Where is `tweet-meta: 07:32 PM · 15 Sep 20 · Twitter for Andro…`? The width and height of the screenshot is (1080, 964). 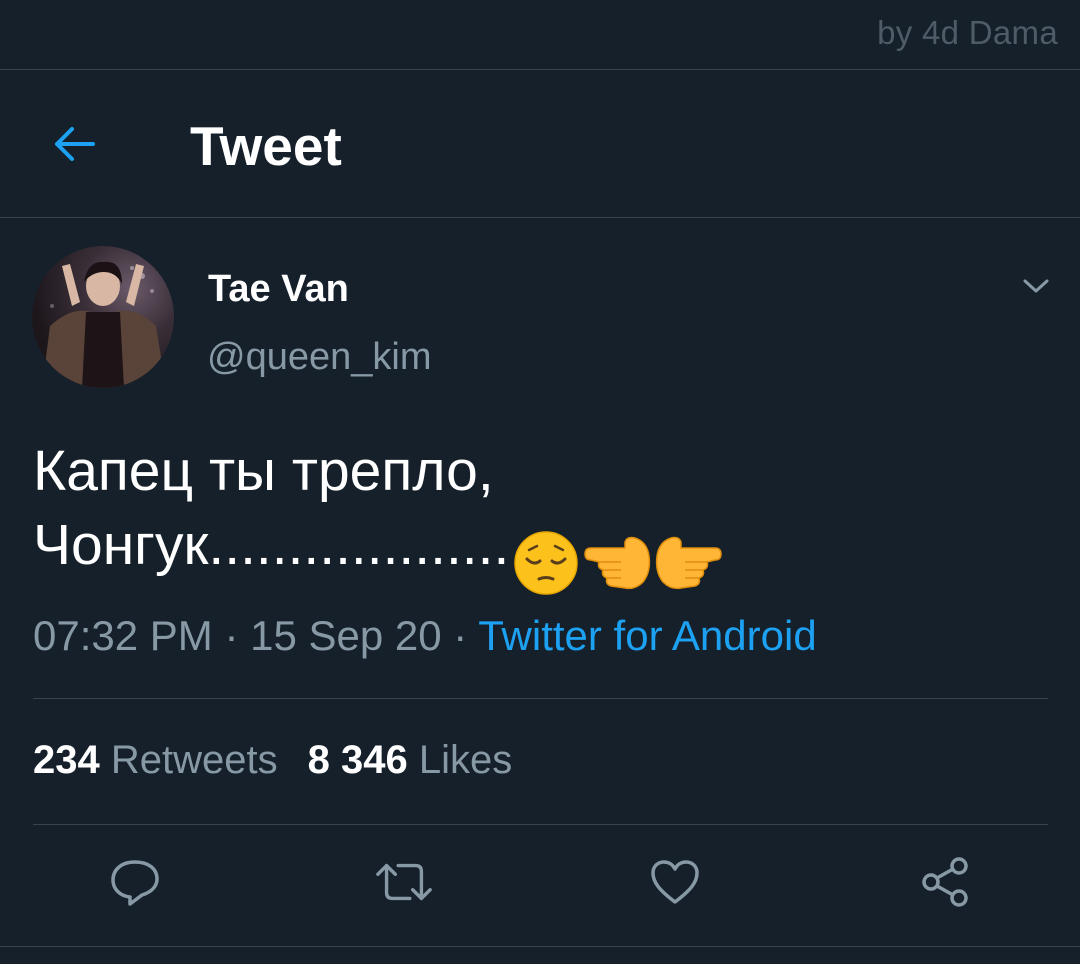
tweet-meta: 07:32 PM · 15 Sep 20 · Twitter for Andro… is located at coordinates (425, 636).